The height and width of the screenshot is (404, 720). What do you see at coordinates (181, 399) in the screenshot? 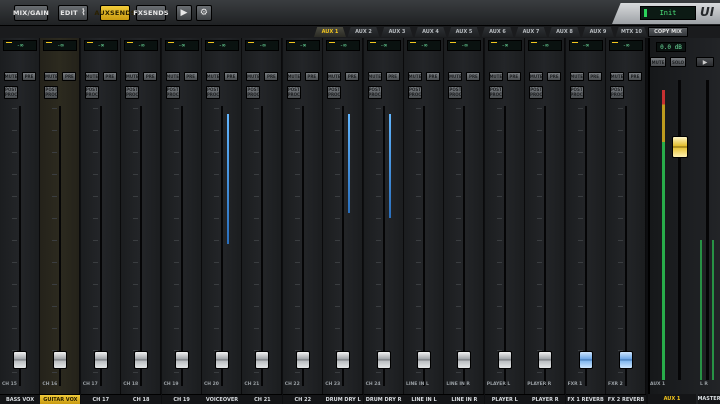
I see `channel-name: CH 19` at bounding box center [181, 399].